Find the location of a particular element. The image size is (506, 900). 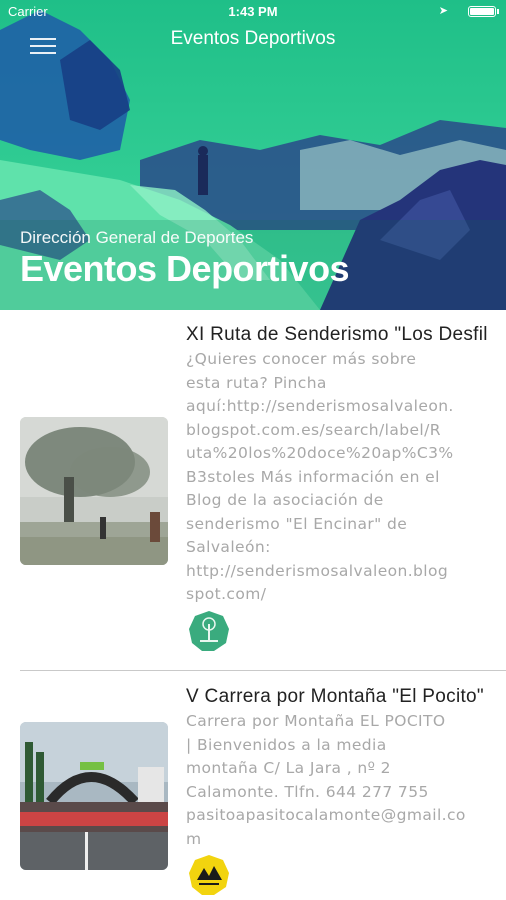

foggy-tree-image is located at coordinates (94, 491).